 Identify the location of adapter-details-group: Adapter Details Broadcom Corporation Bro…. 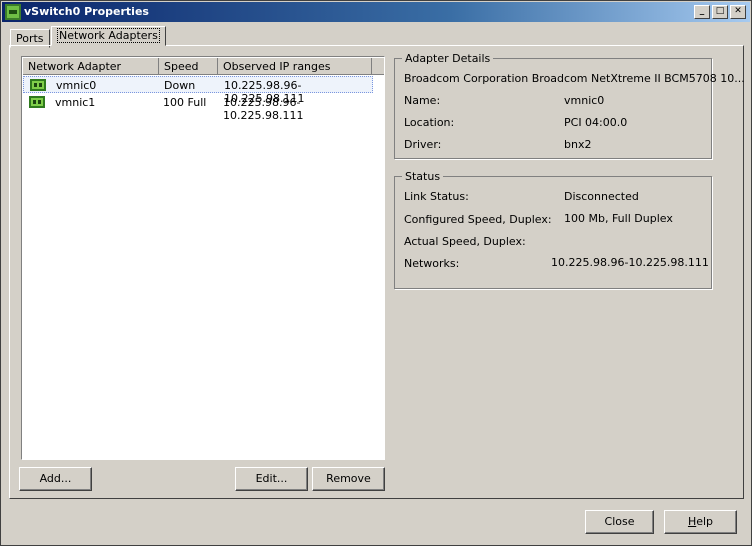
(569, 105).